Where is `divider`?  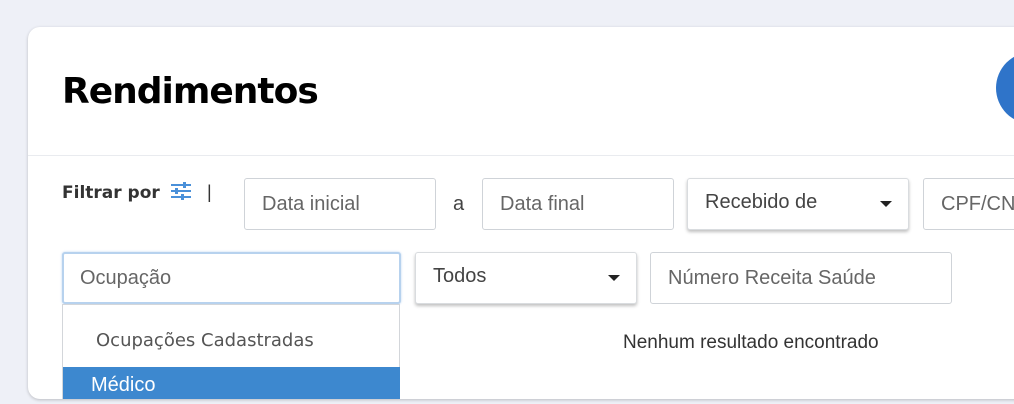 divider is located at coordinates (521, 155).